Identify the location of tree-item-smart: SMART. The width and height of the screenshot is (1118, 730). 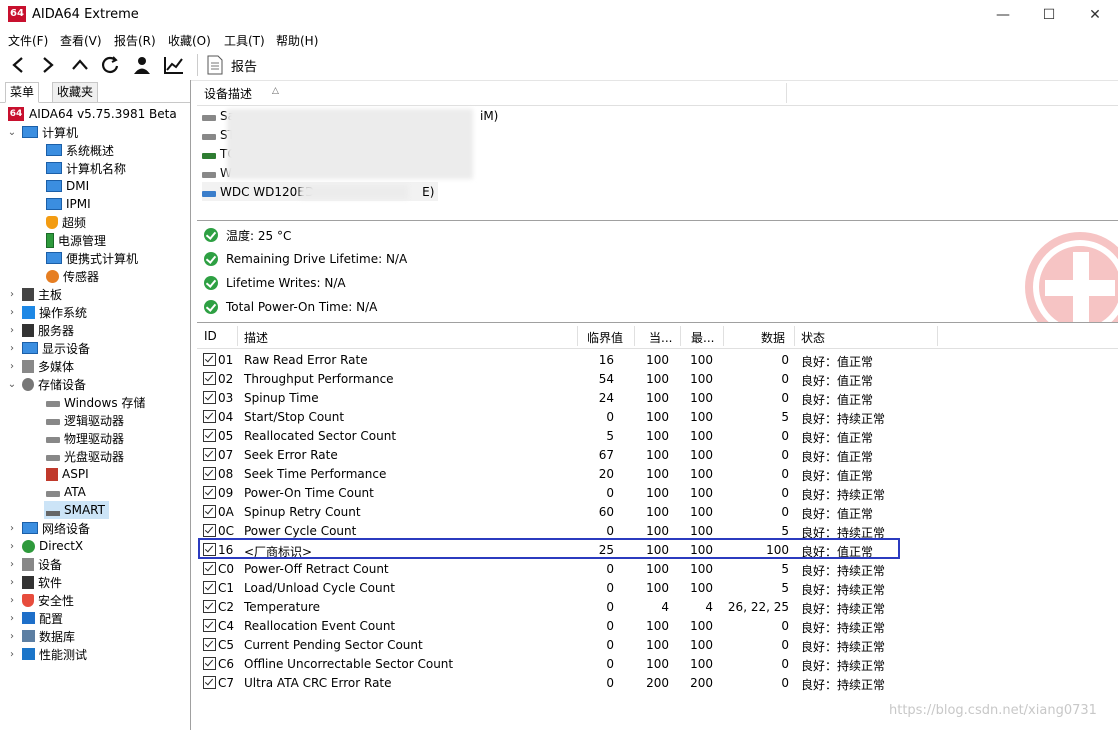
(76, 510).